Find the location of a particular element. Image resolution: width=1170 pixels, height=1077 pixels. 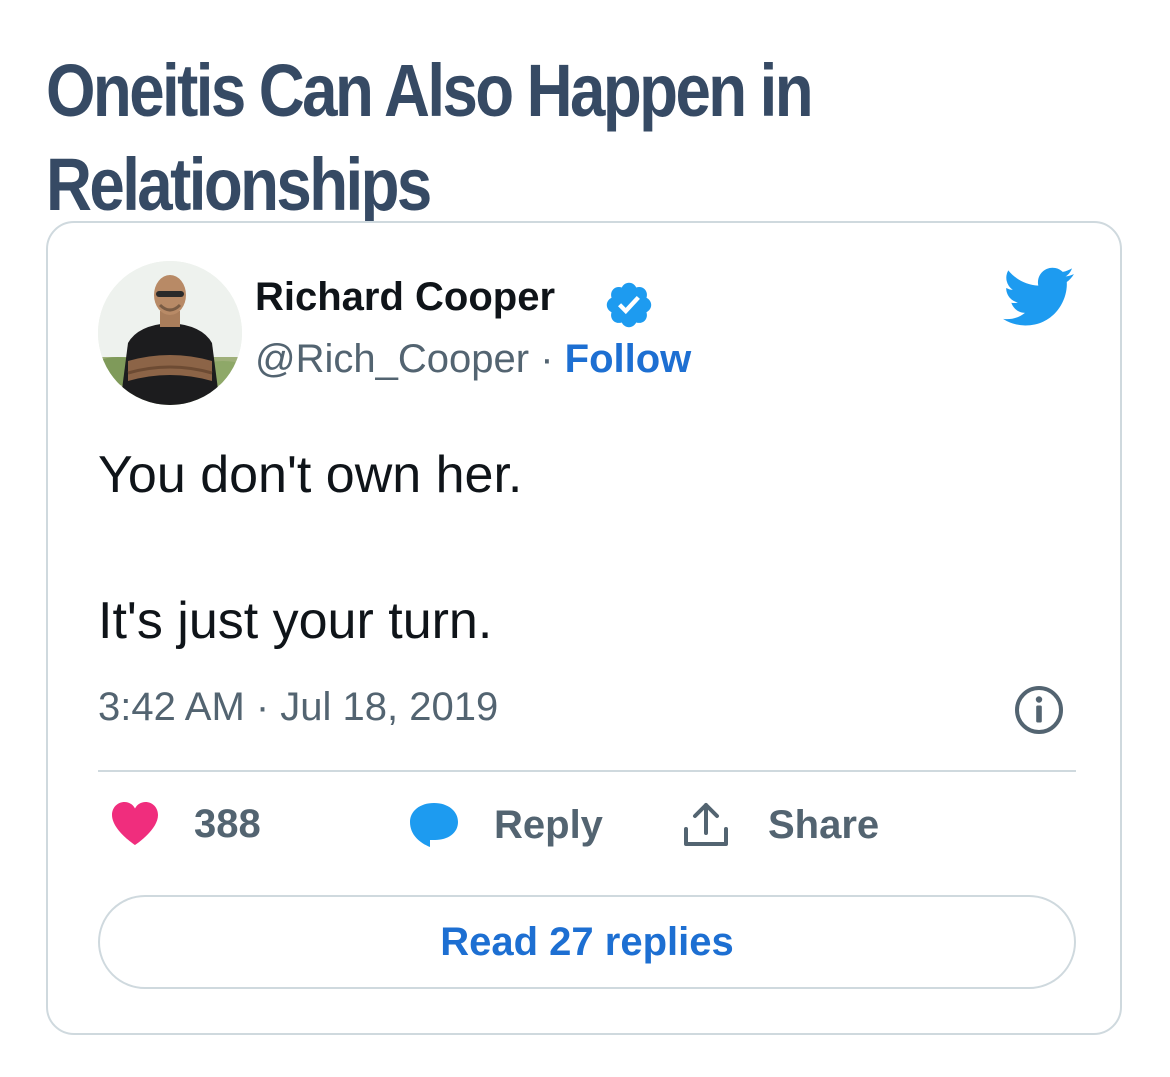

tweet-actions: 388 Reply Share is located at coordinates (587, 833).